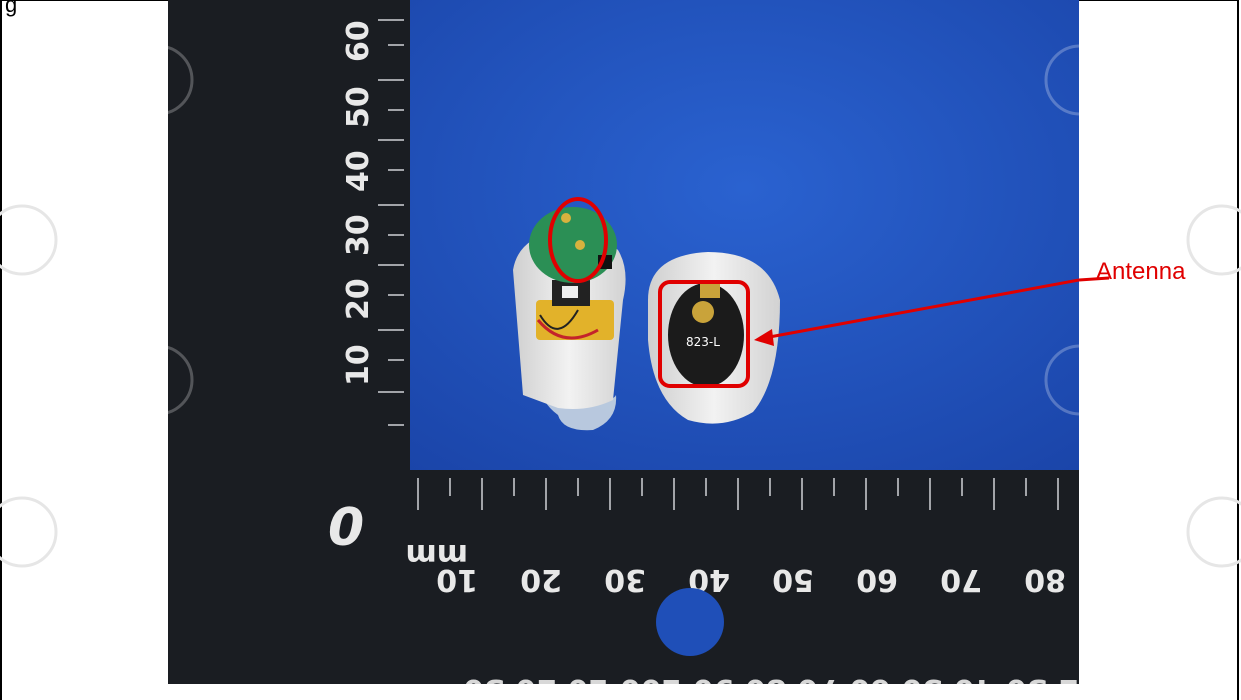 This screenshot has height=700, width=1241. I want to click on ruler-h-tick: 80, so click(1045, 579).